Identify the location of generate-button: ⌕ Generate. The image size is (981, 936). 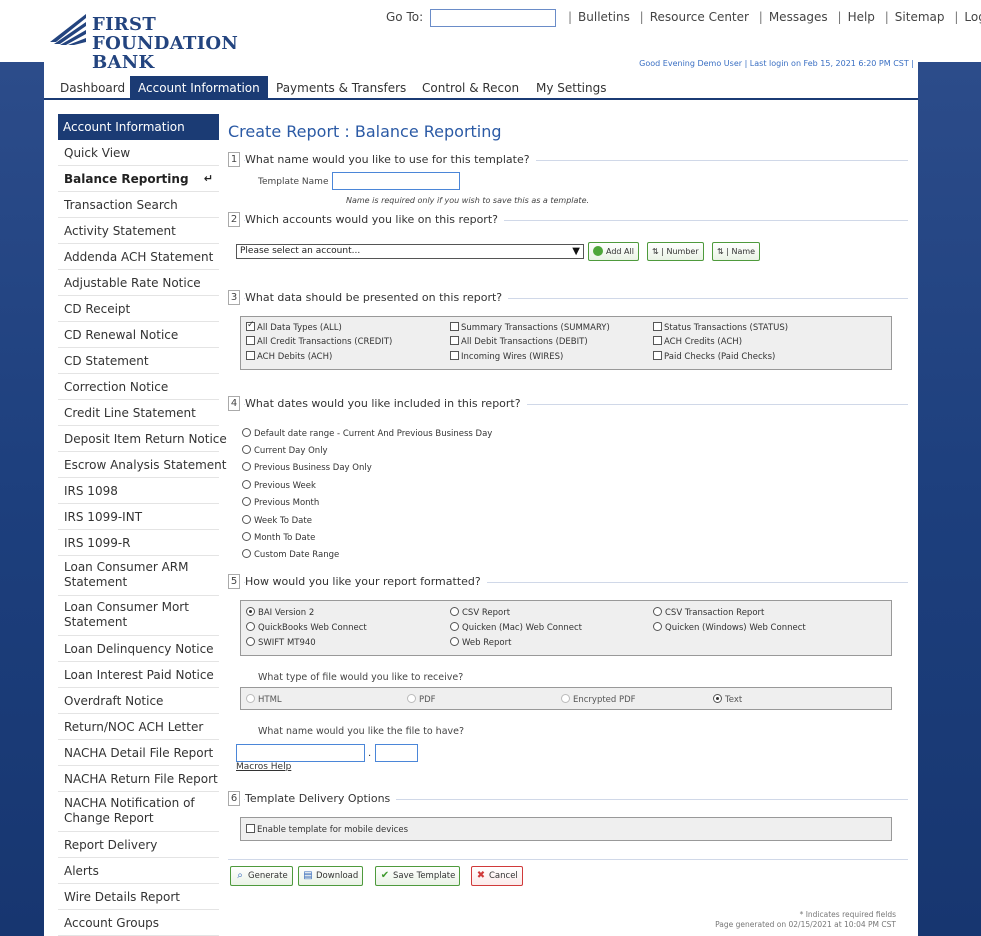
(261, 876).